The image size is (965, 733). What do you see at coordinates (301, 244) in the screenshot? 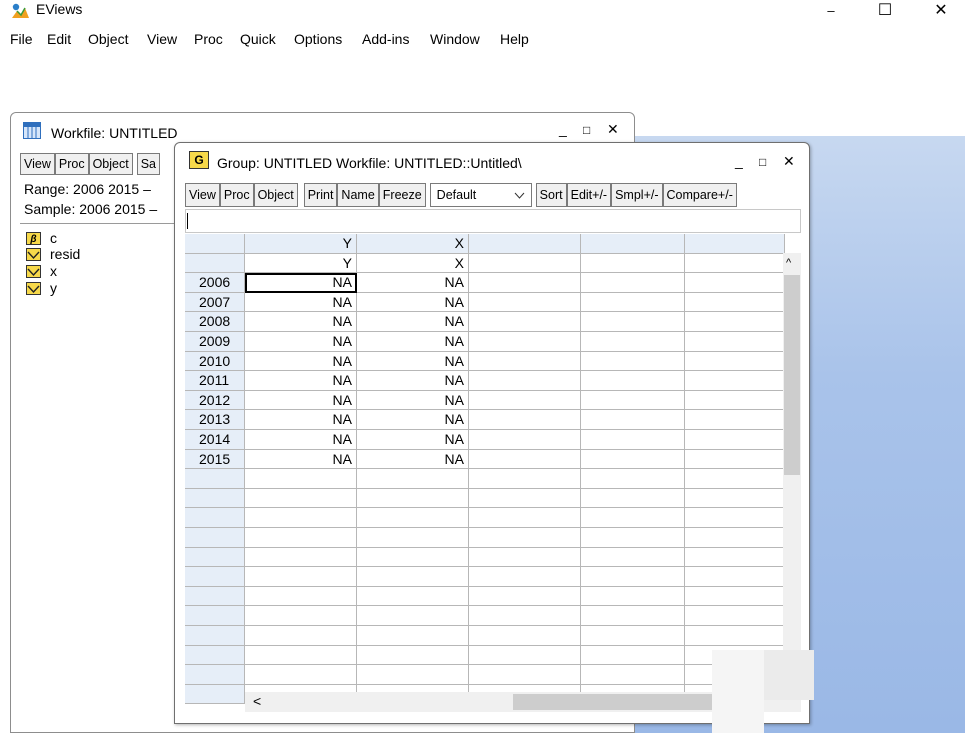
I see `column-header-y: Y` at bounding box center [301, 244].